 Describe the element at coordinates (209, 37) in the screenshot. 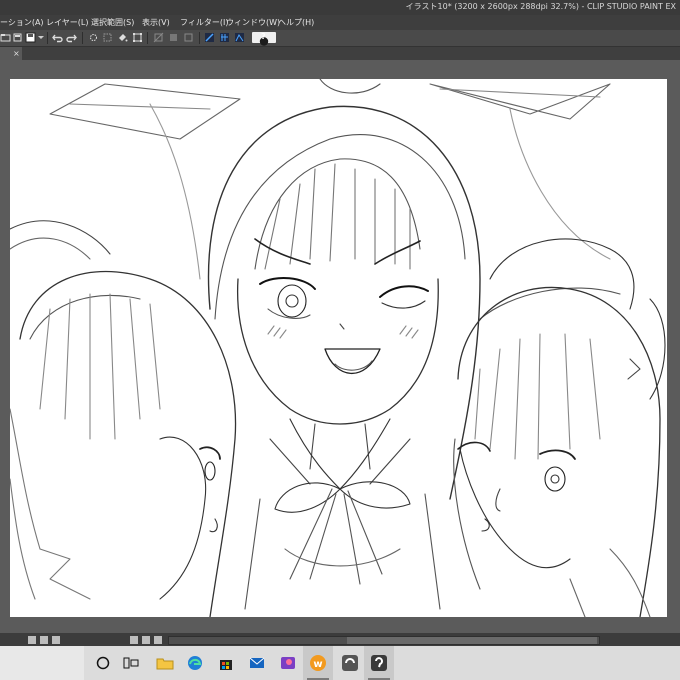

I see `snap-ruler-icon` at that location.